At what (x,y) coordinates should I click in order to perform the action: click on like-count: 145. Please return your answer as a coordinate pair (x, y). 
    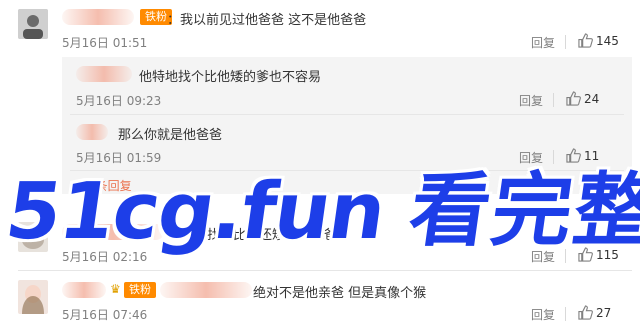
    Looking at the image, I should click on (607, 40).